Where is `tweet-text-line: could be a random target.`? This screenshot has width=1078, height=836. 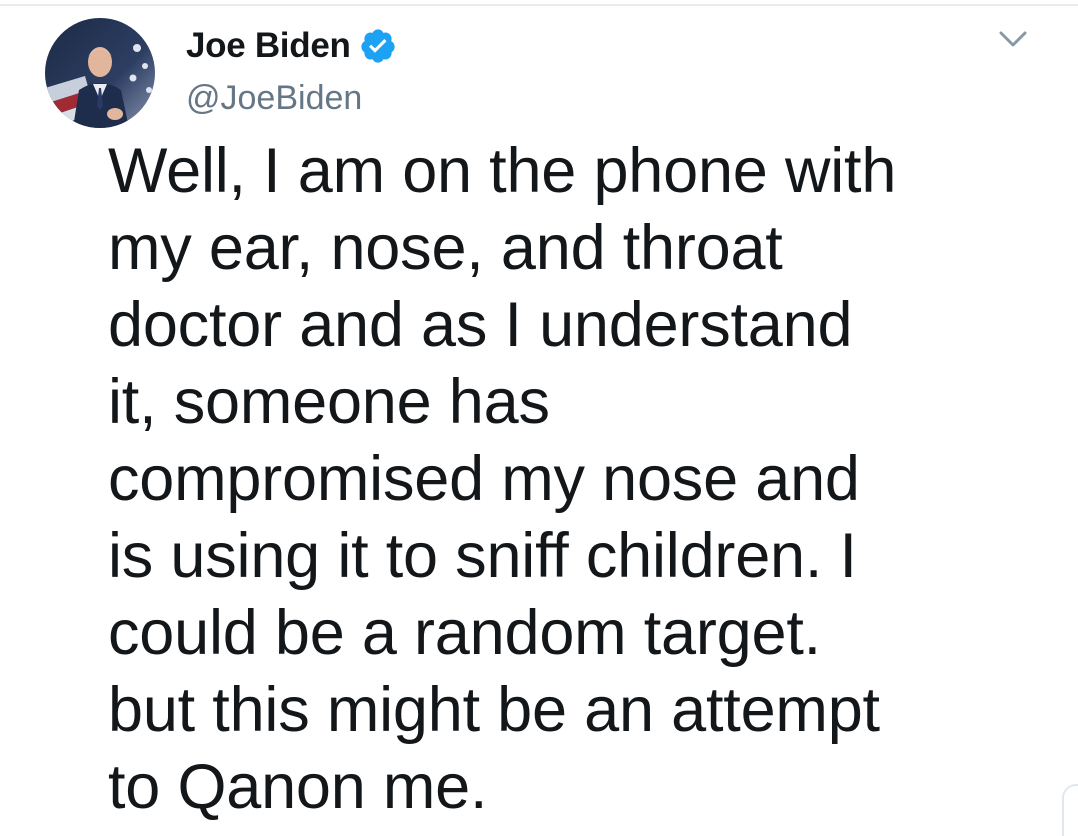
tweet-text-line: could be a random target. is located at coordinates (464, 633).